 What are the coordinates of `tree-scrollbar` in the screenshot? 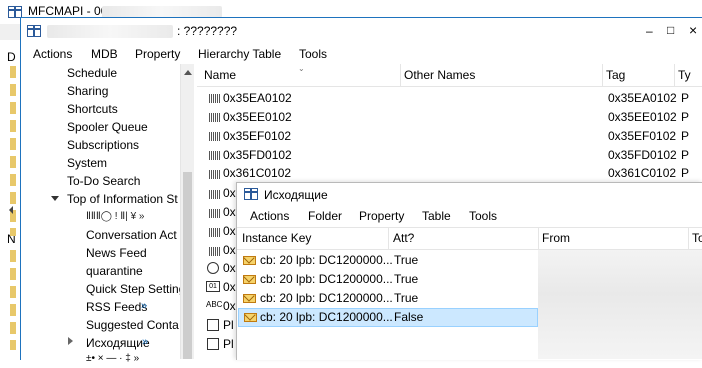 It's located at (187, 211).